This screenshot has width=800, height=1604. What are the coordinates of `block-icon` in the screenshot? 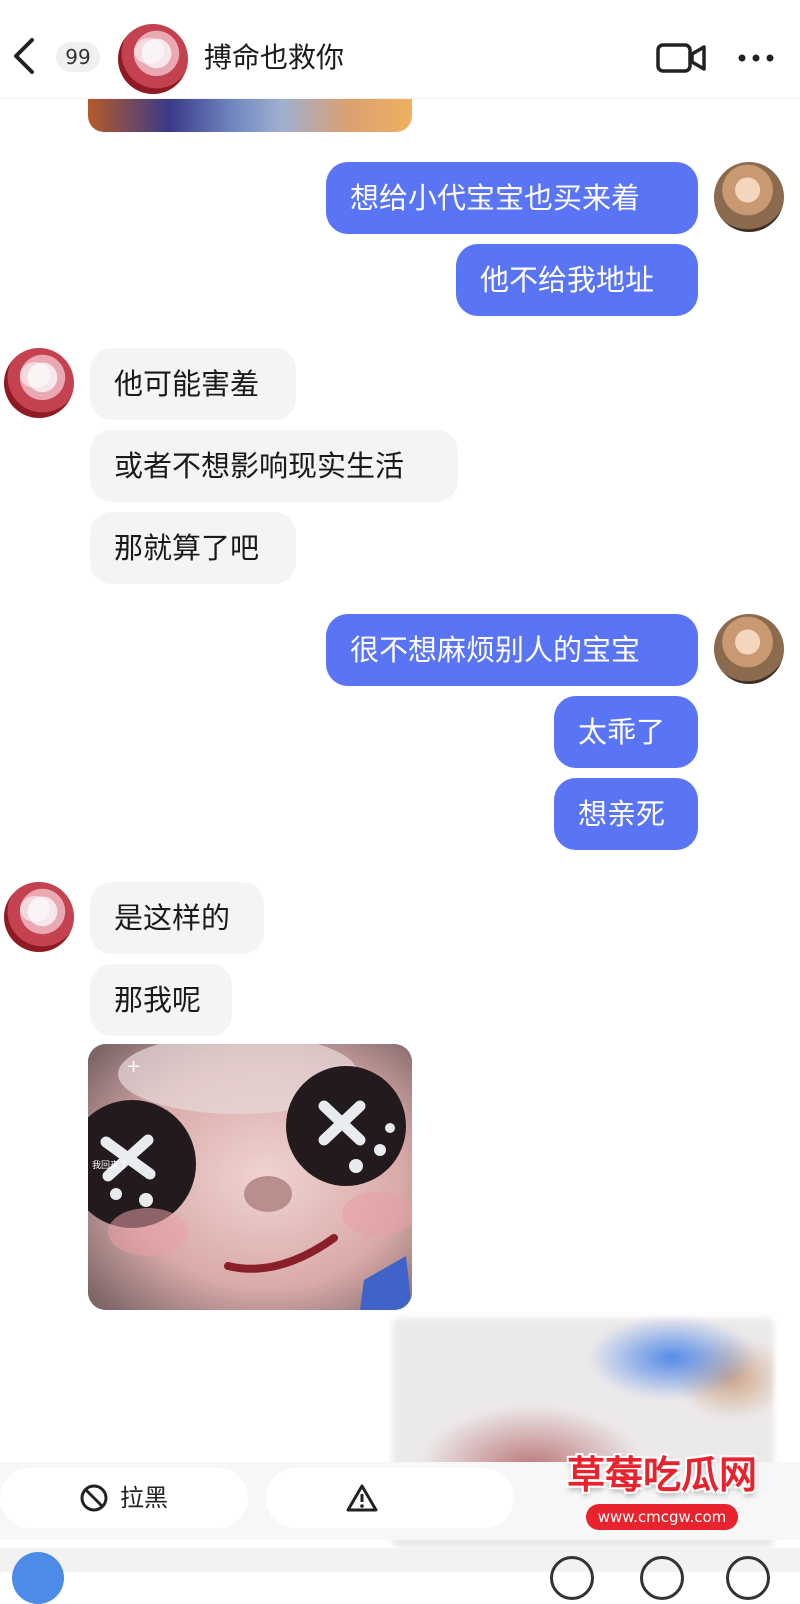 It's located at (94, 1498).